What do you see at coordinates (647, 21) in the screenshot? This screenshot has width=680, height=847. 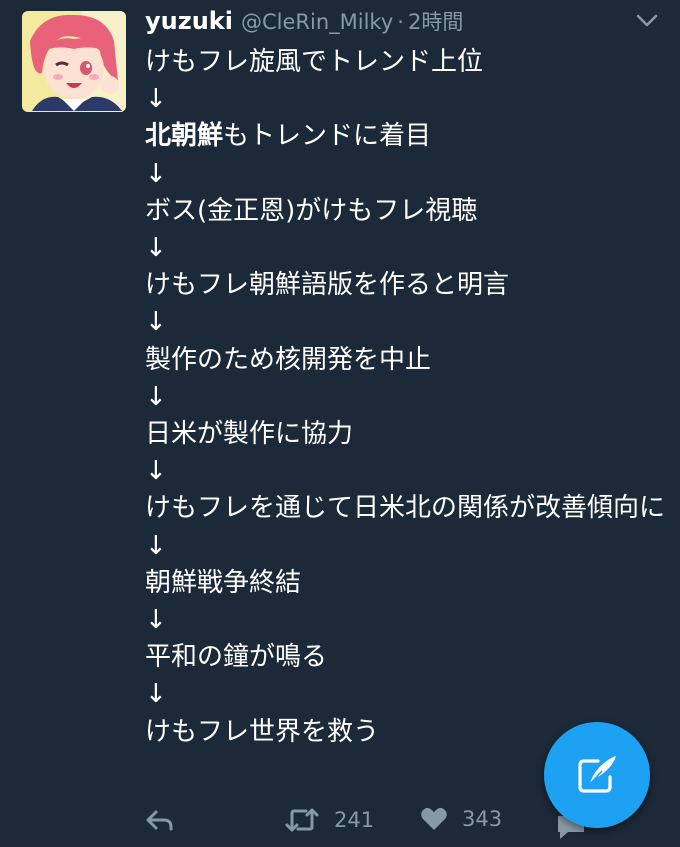 I see `chevron-down-icon` at bounding box center [647, 21].